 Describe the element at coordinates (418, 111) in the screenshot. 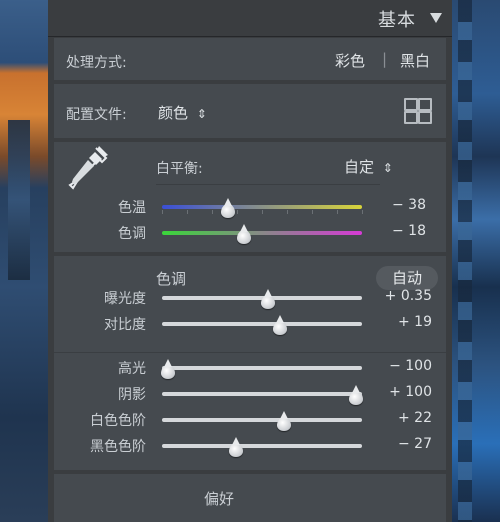

I see `profile-browser-grid-icon` at that location.